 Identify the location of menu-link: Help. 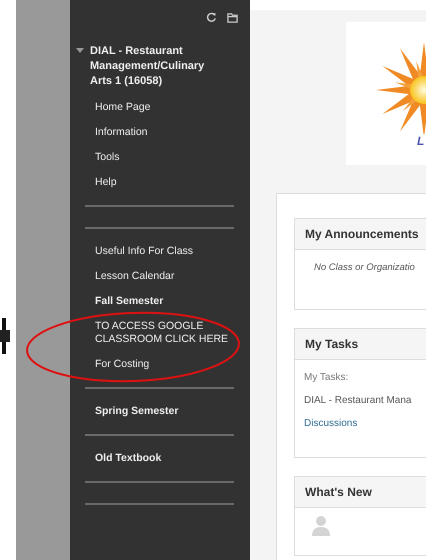
(165, 182).